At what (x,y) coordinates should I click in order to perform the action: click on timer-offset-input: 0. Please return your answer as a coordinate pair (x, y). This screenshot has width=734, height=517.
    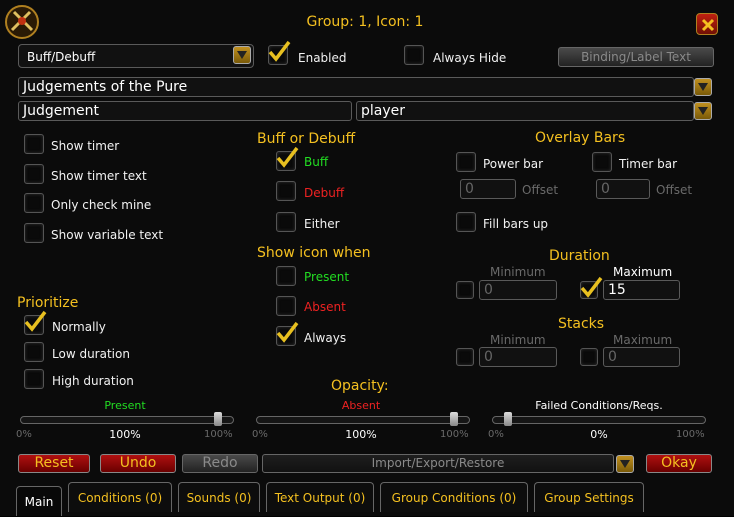
    Looking at the image, I should click on (623, 189).